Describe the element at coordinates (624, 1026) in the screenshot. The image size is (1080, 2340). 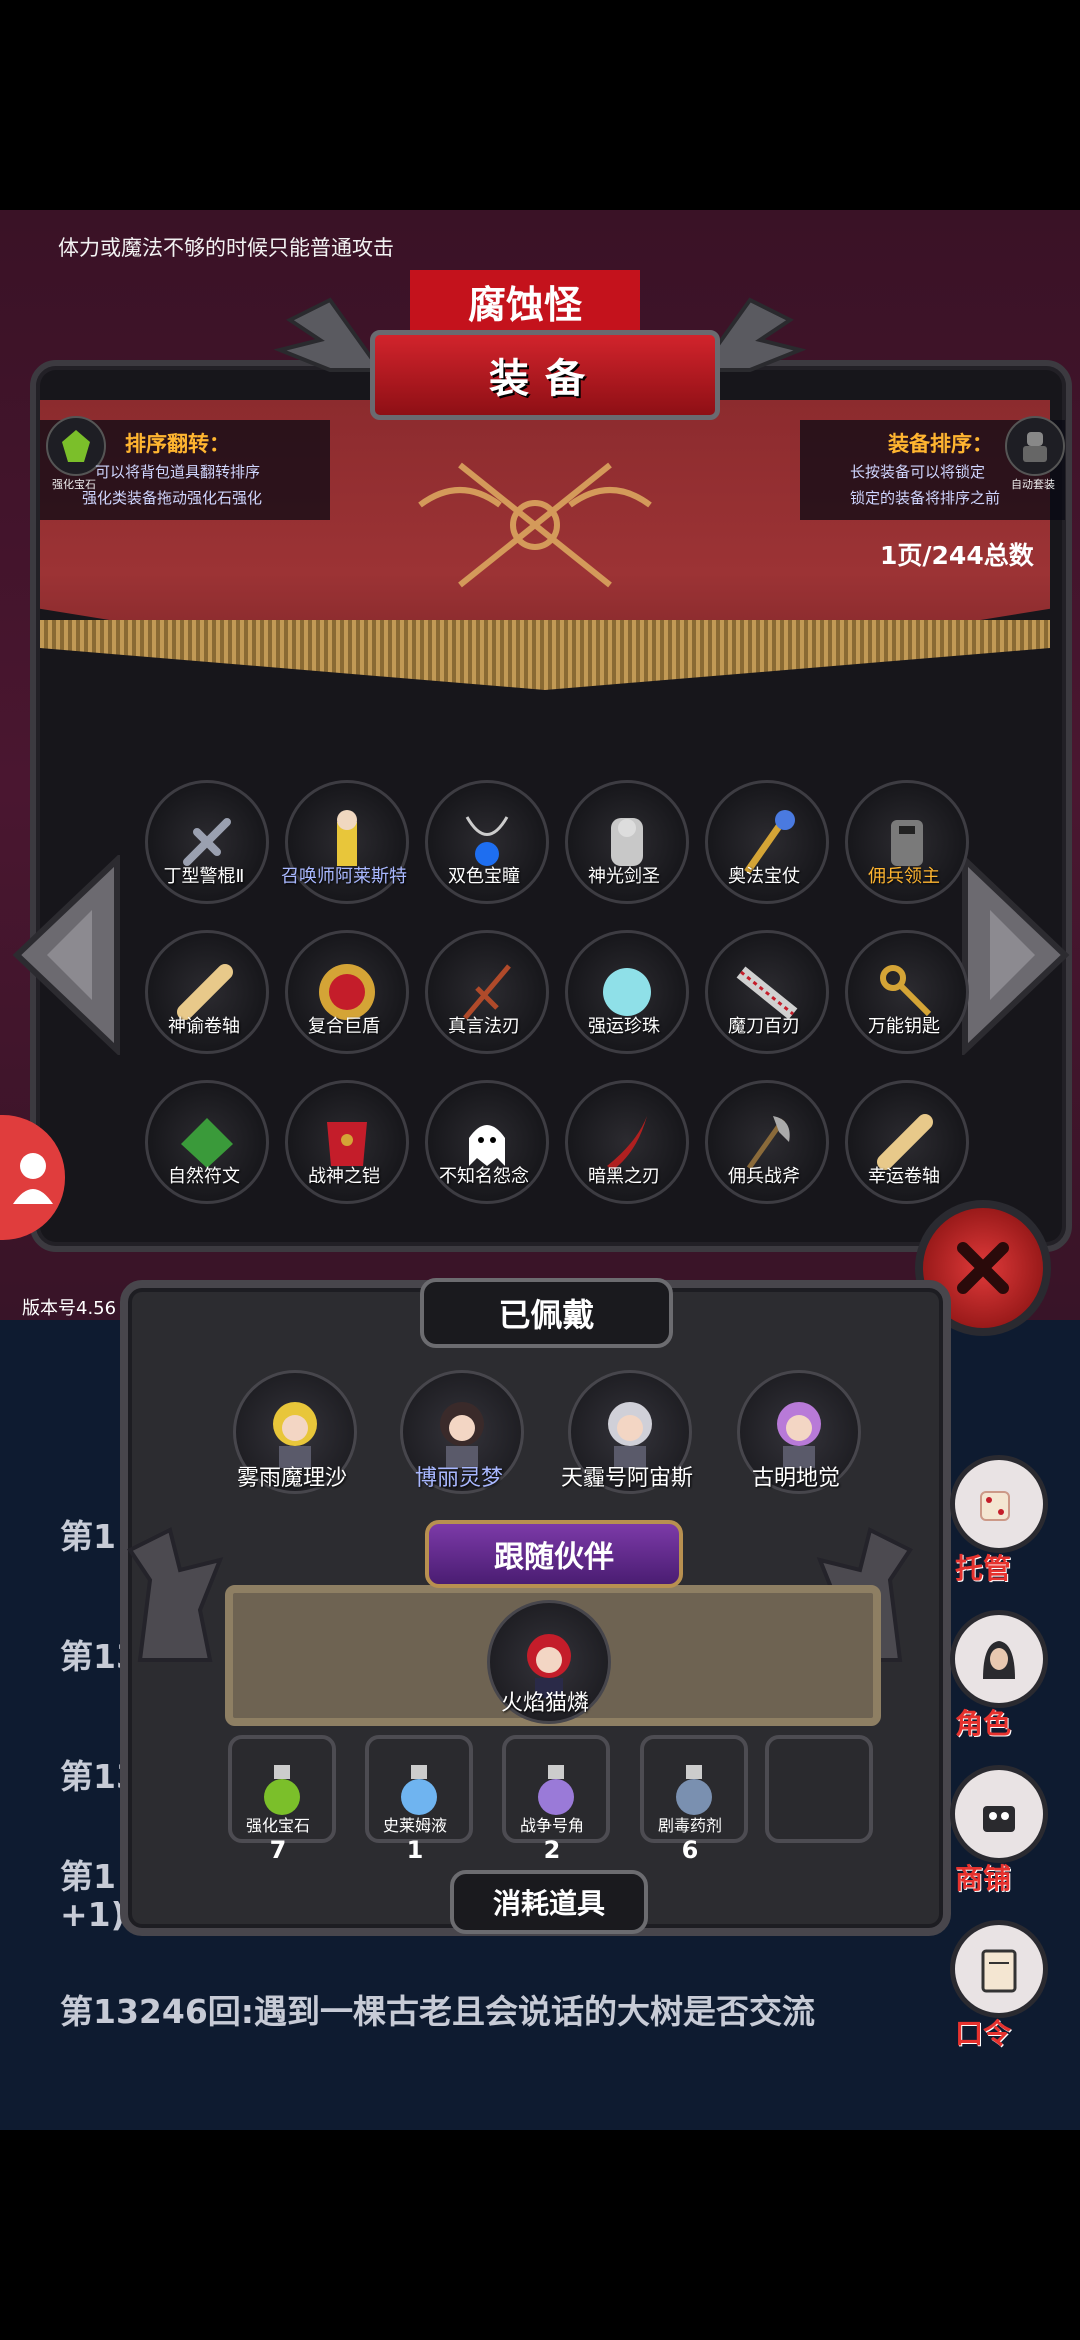
I see `equipment-label: 强运珍珠` at that location.